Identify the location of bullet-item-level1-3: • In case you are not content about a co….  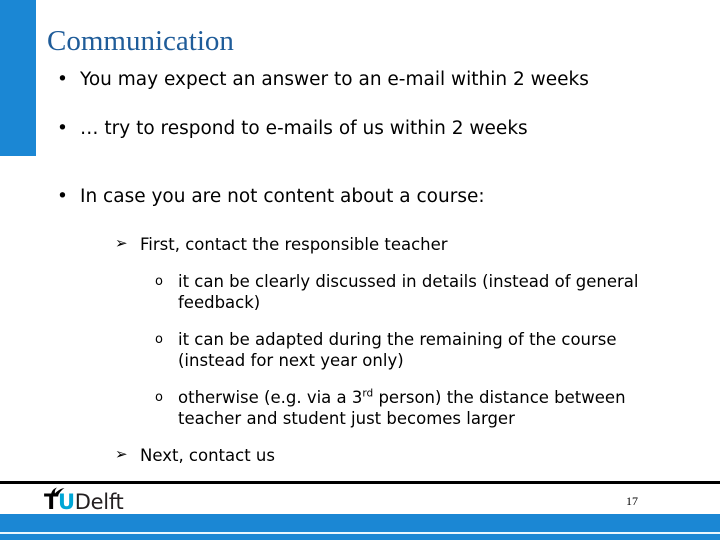
(360, 196).